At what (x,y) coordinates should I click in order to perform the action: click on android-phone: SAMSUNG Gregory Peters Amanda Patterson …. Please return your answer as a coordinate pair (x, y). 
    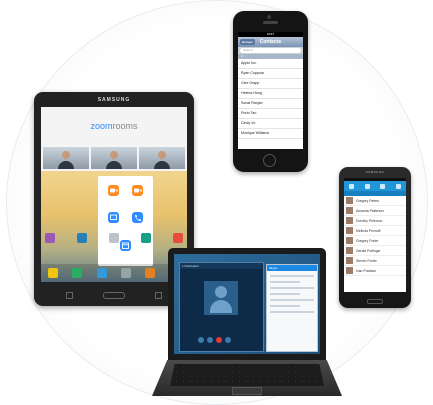
    Looking at the image, I should click on (375, 237).